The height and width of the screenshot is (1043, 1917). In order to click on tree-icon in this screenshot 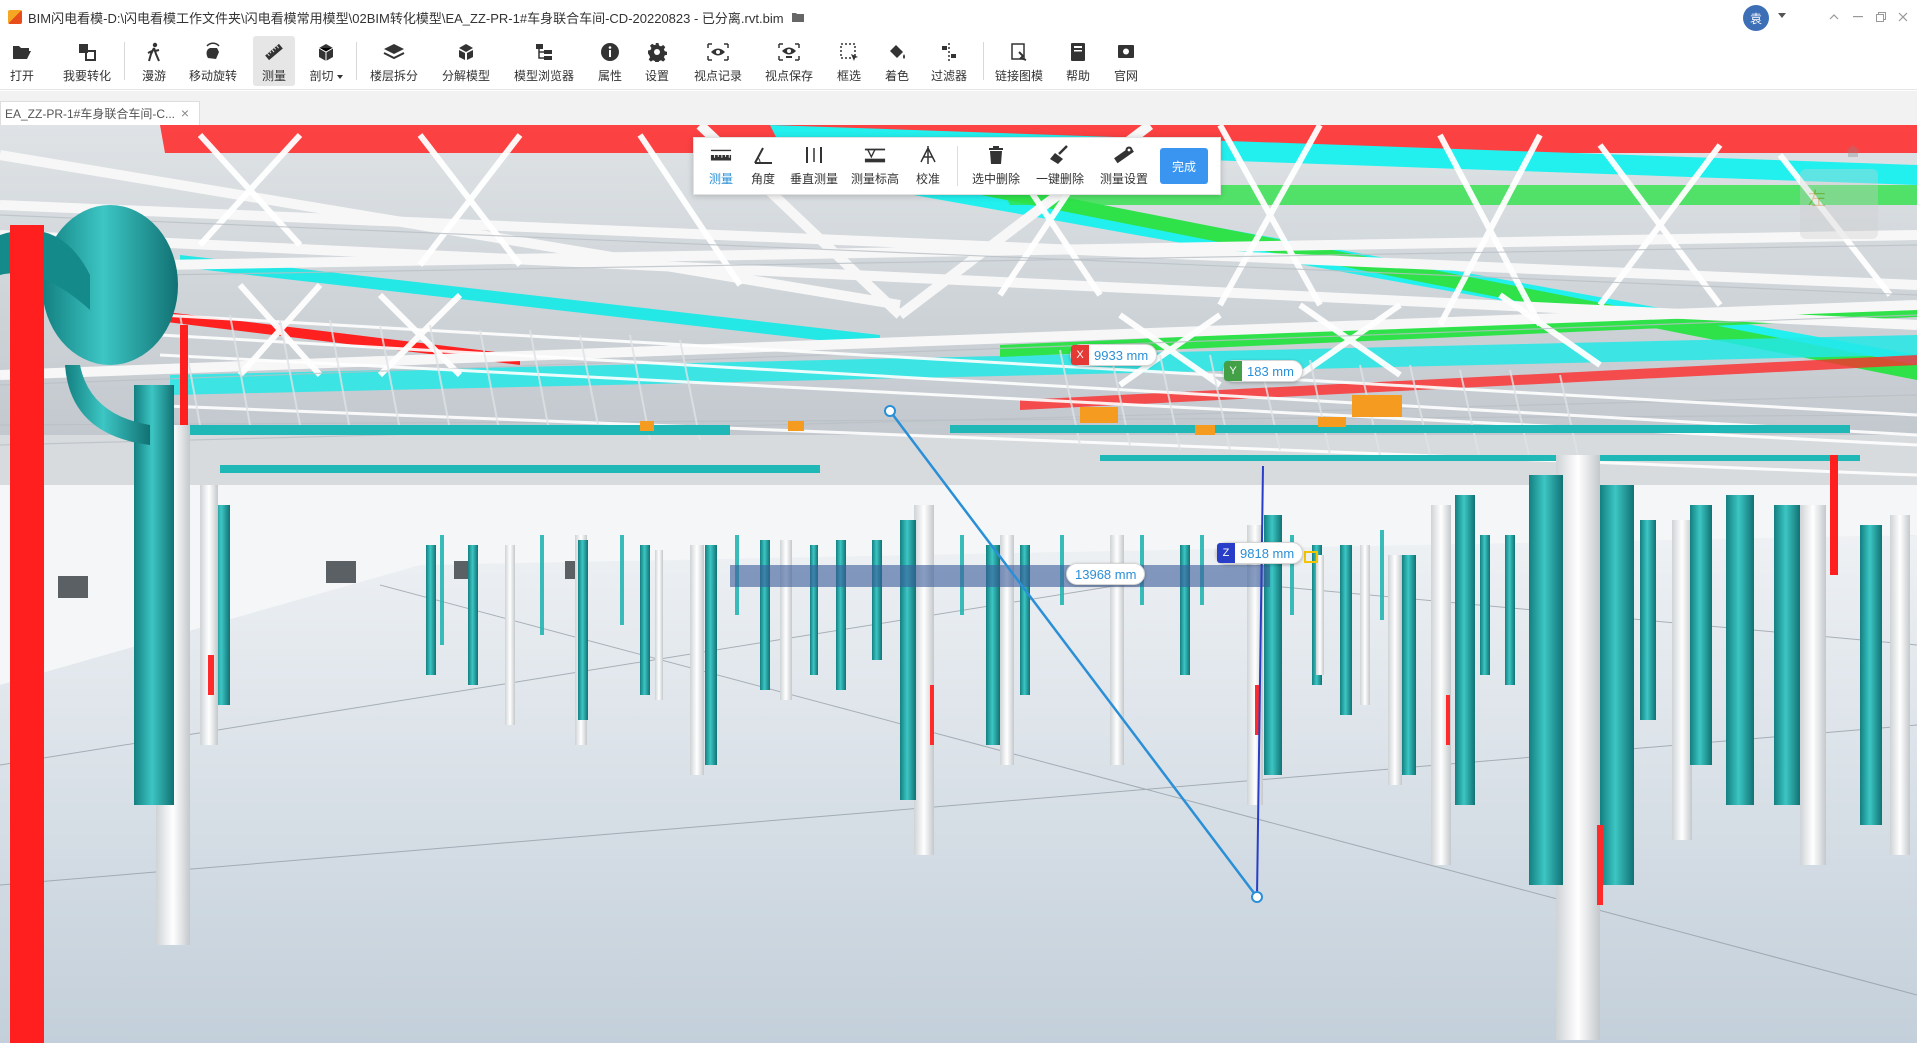, I will do `click(544, 52)`.